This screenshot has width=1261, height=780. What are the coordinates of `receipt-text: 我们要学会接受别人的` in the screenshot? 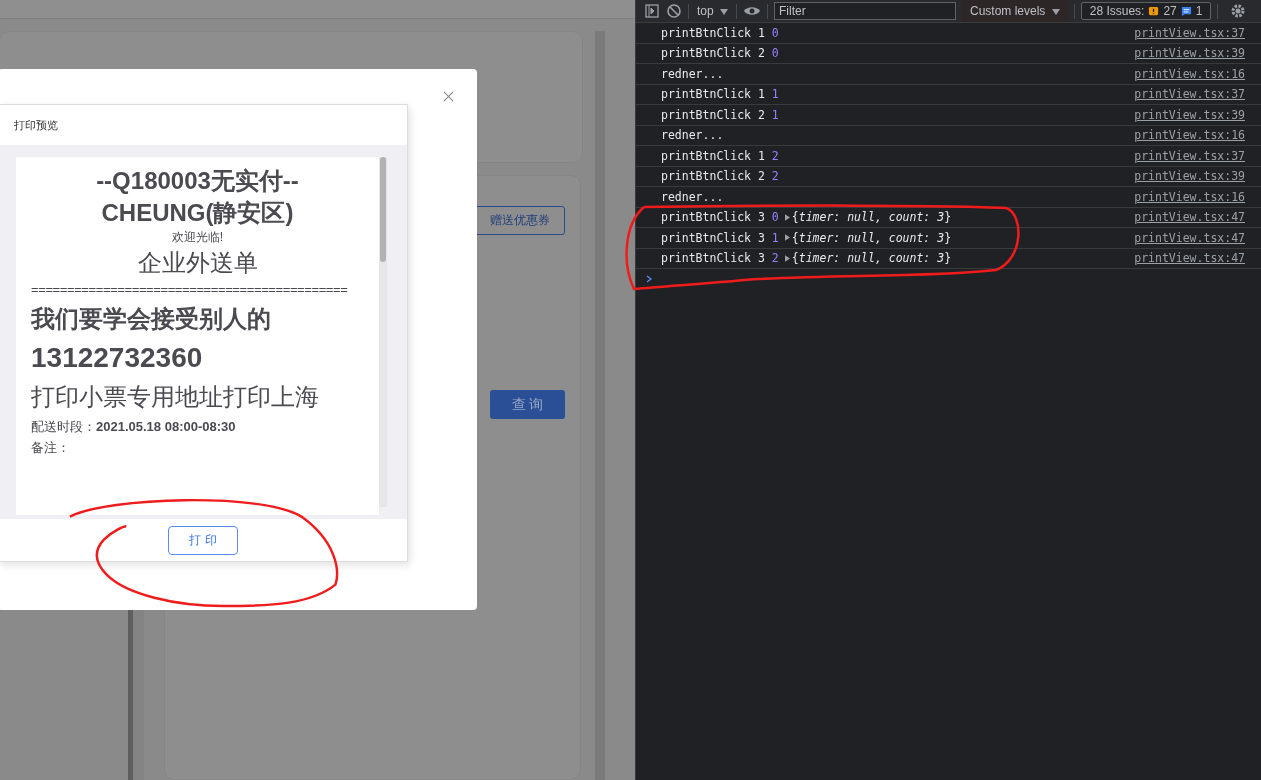 It's located at (151, 319).